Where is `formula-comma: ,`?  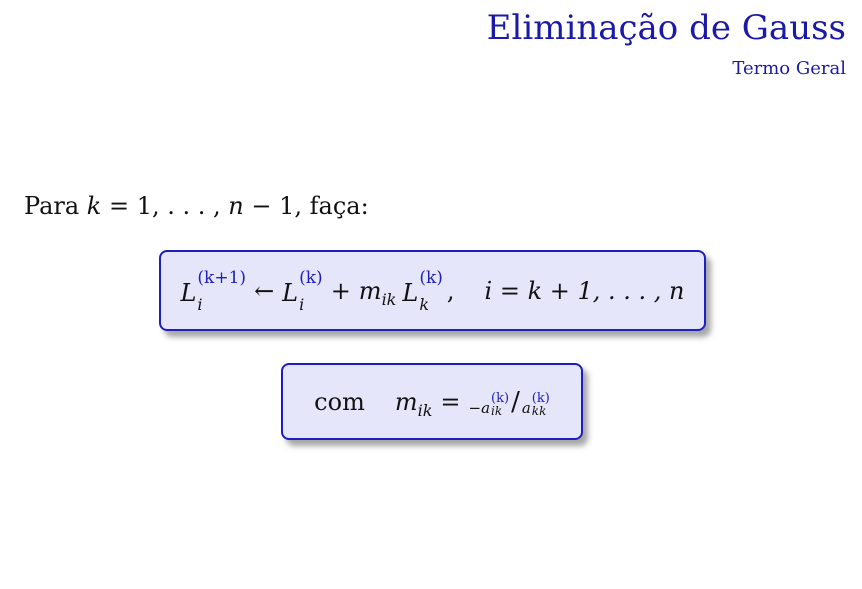
formula-comma: , is located at coordinates (450, 290).